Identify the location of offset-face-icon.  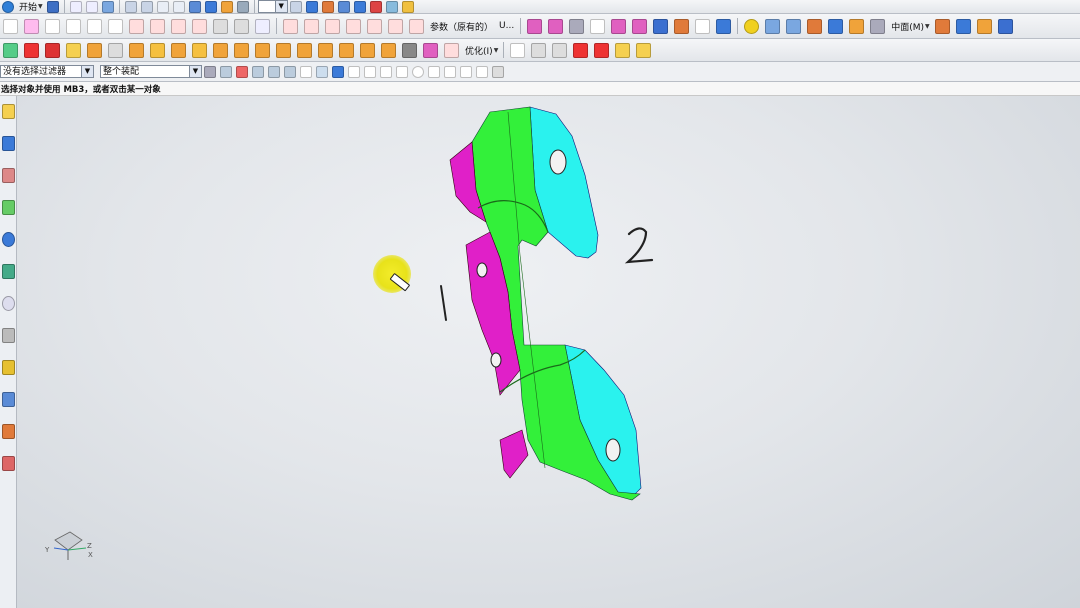
(794, 26).